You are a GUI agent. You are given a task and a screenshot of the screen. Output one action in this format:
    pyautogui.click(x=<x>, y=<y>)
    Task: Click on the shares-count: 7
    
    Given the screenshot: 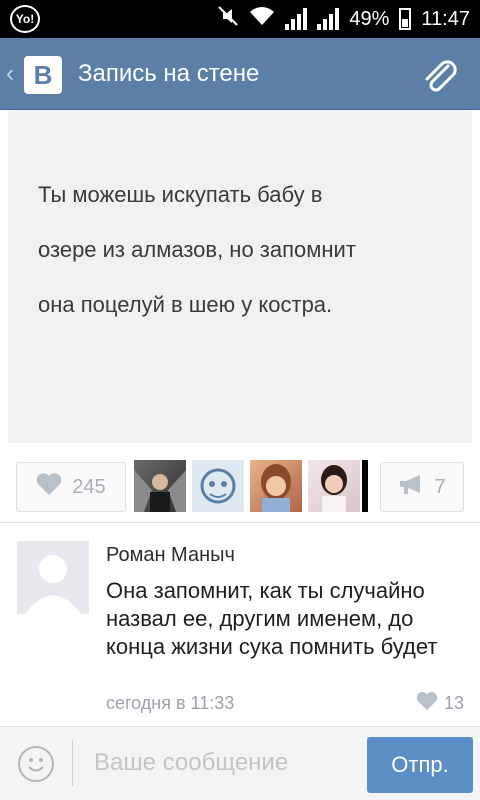 What is the action you would take?
    pyautogui.click(x=440, y=486)
    